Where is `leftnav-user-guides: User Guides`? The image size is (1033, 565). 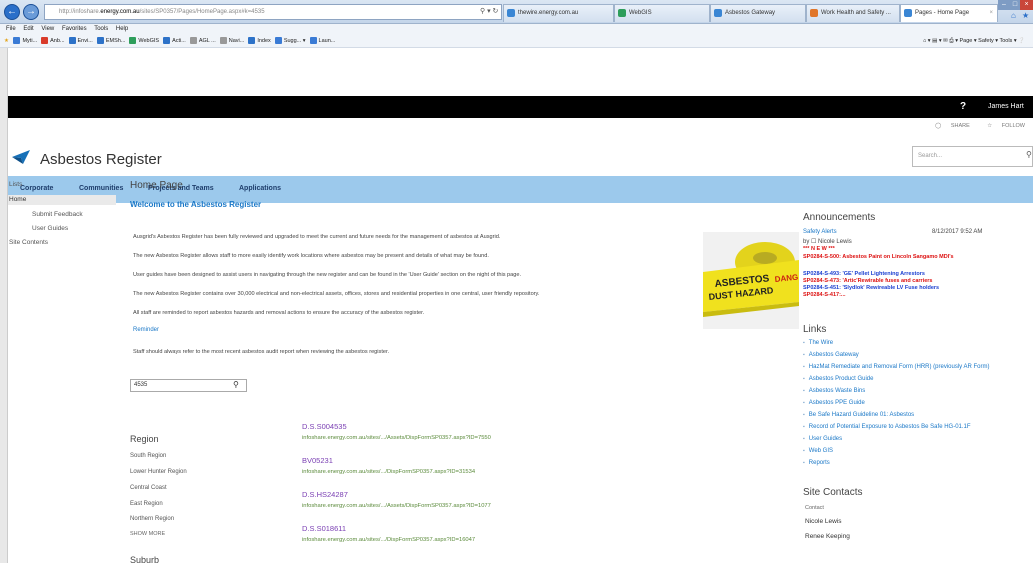
leftnav-user-guides: User Guides is located at coordinates (50, 228).